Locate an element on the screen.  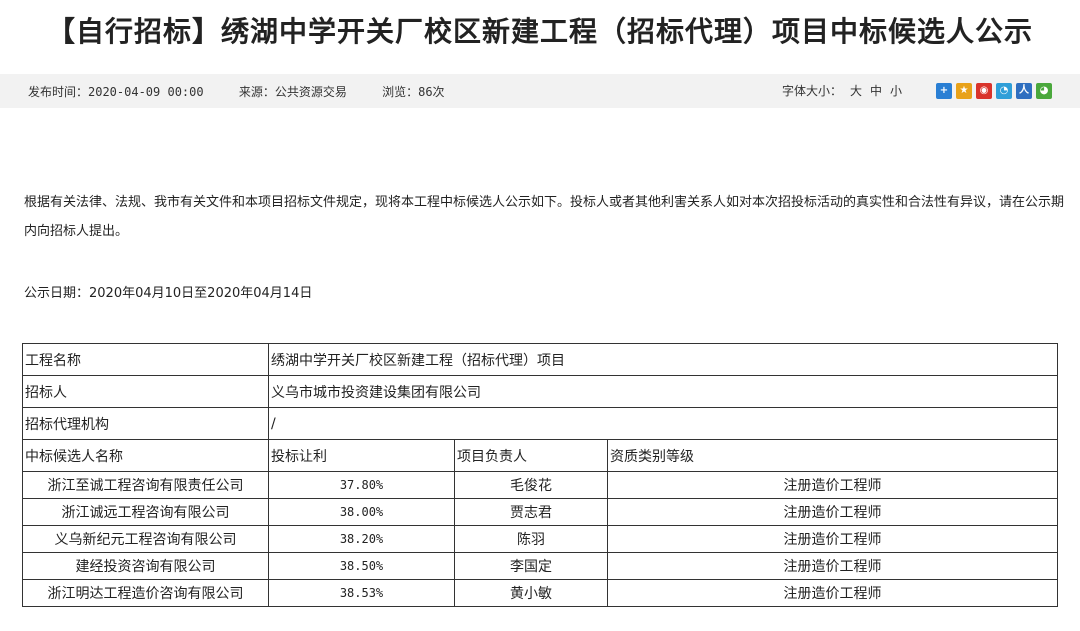
candidate-discount: 38.00% is located at coordinates (361, 512).